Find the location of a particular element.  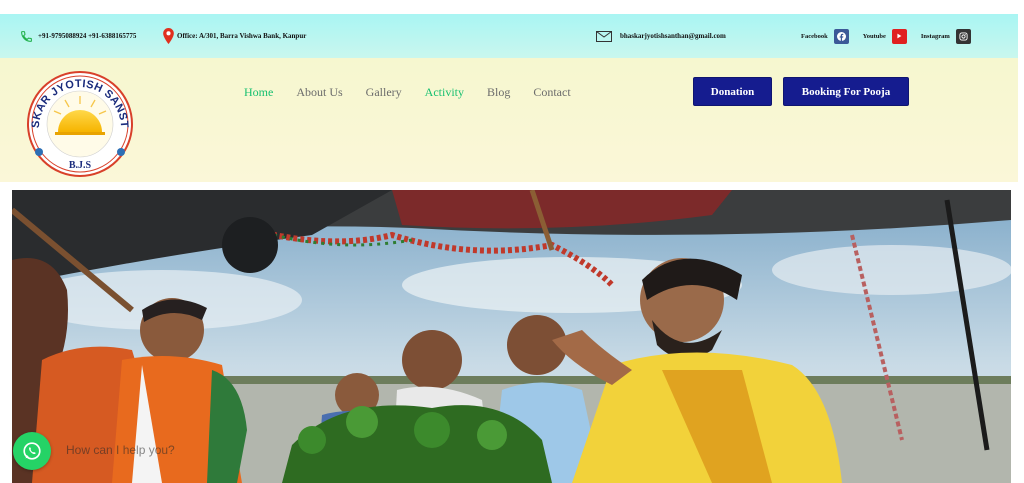

address-contact: Office: A/301, Barra Vishwa Bank, Kanpur is located at coordinates (234, 36).